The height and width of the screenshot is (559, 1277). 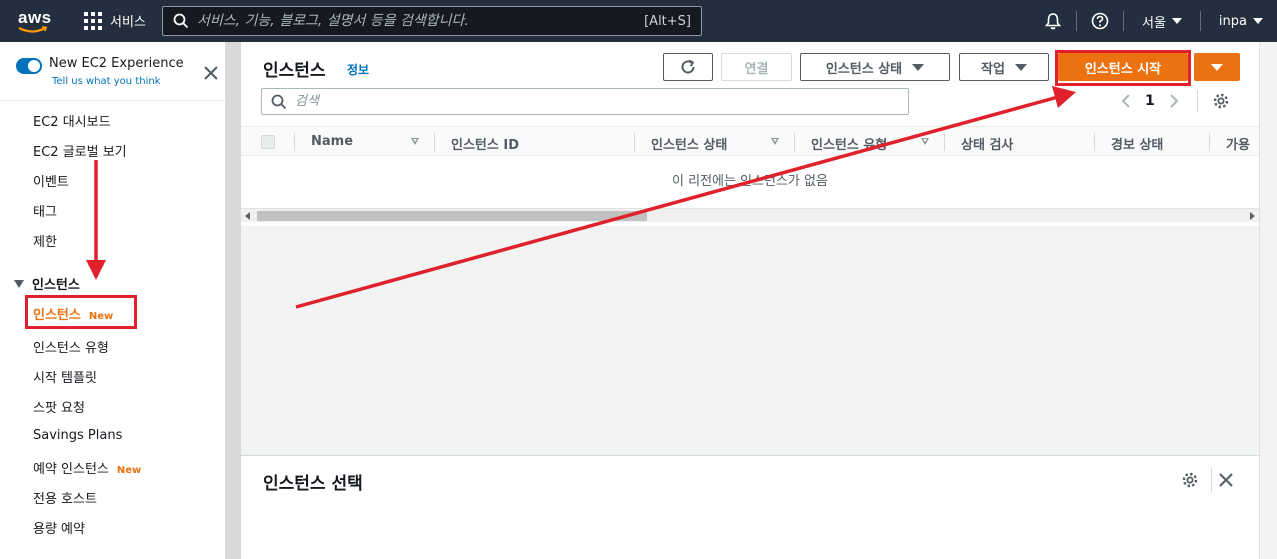 What do you see at coordinates (59, 406) in the screenshot?
I see `sidebar-item-spot-requests: 스팟 요청` at bounding box center [59, 406].